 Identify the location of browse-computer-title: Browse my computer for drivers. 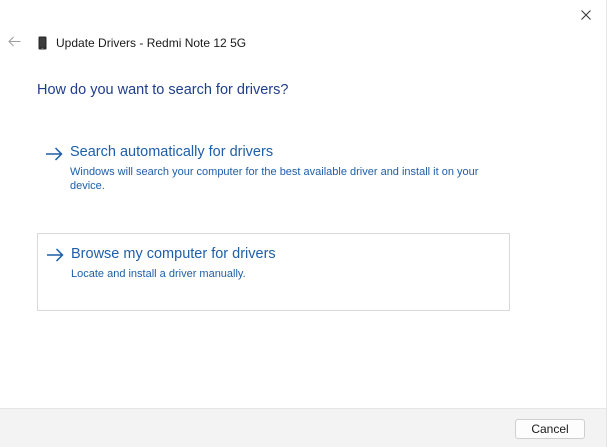
(173, 254).